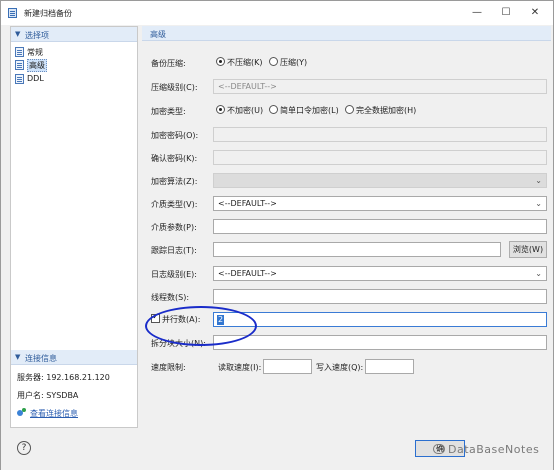  Describe the element at coordinates (73, 65) in the screenshot. I see `sidebar-item-advanced: 高级` at that location.